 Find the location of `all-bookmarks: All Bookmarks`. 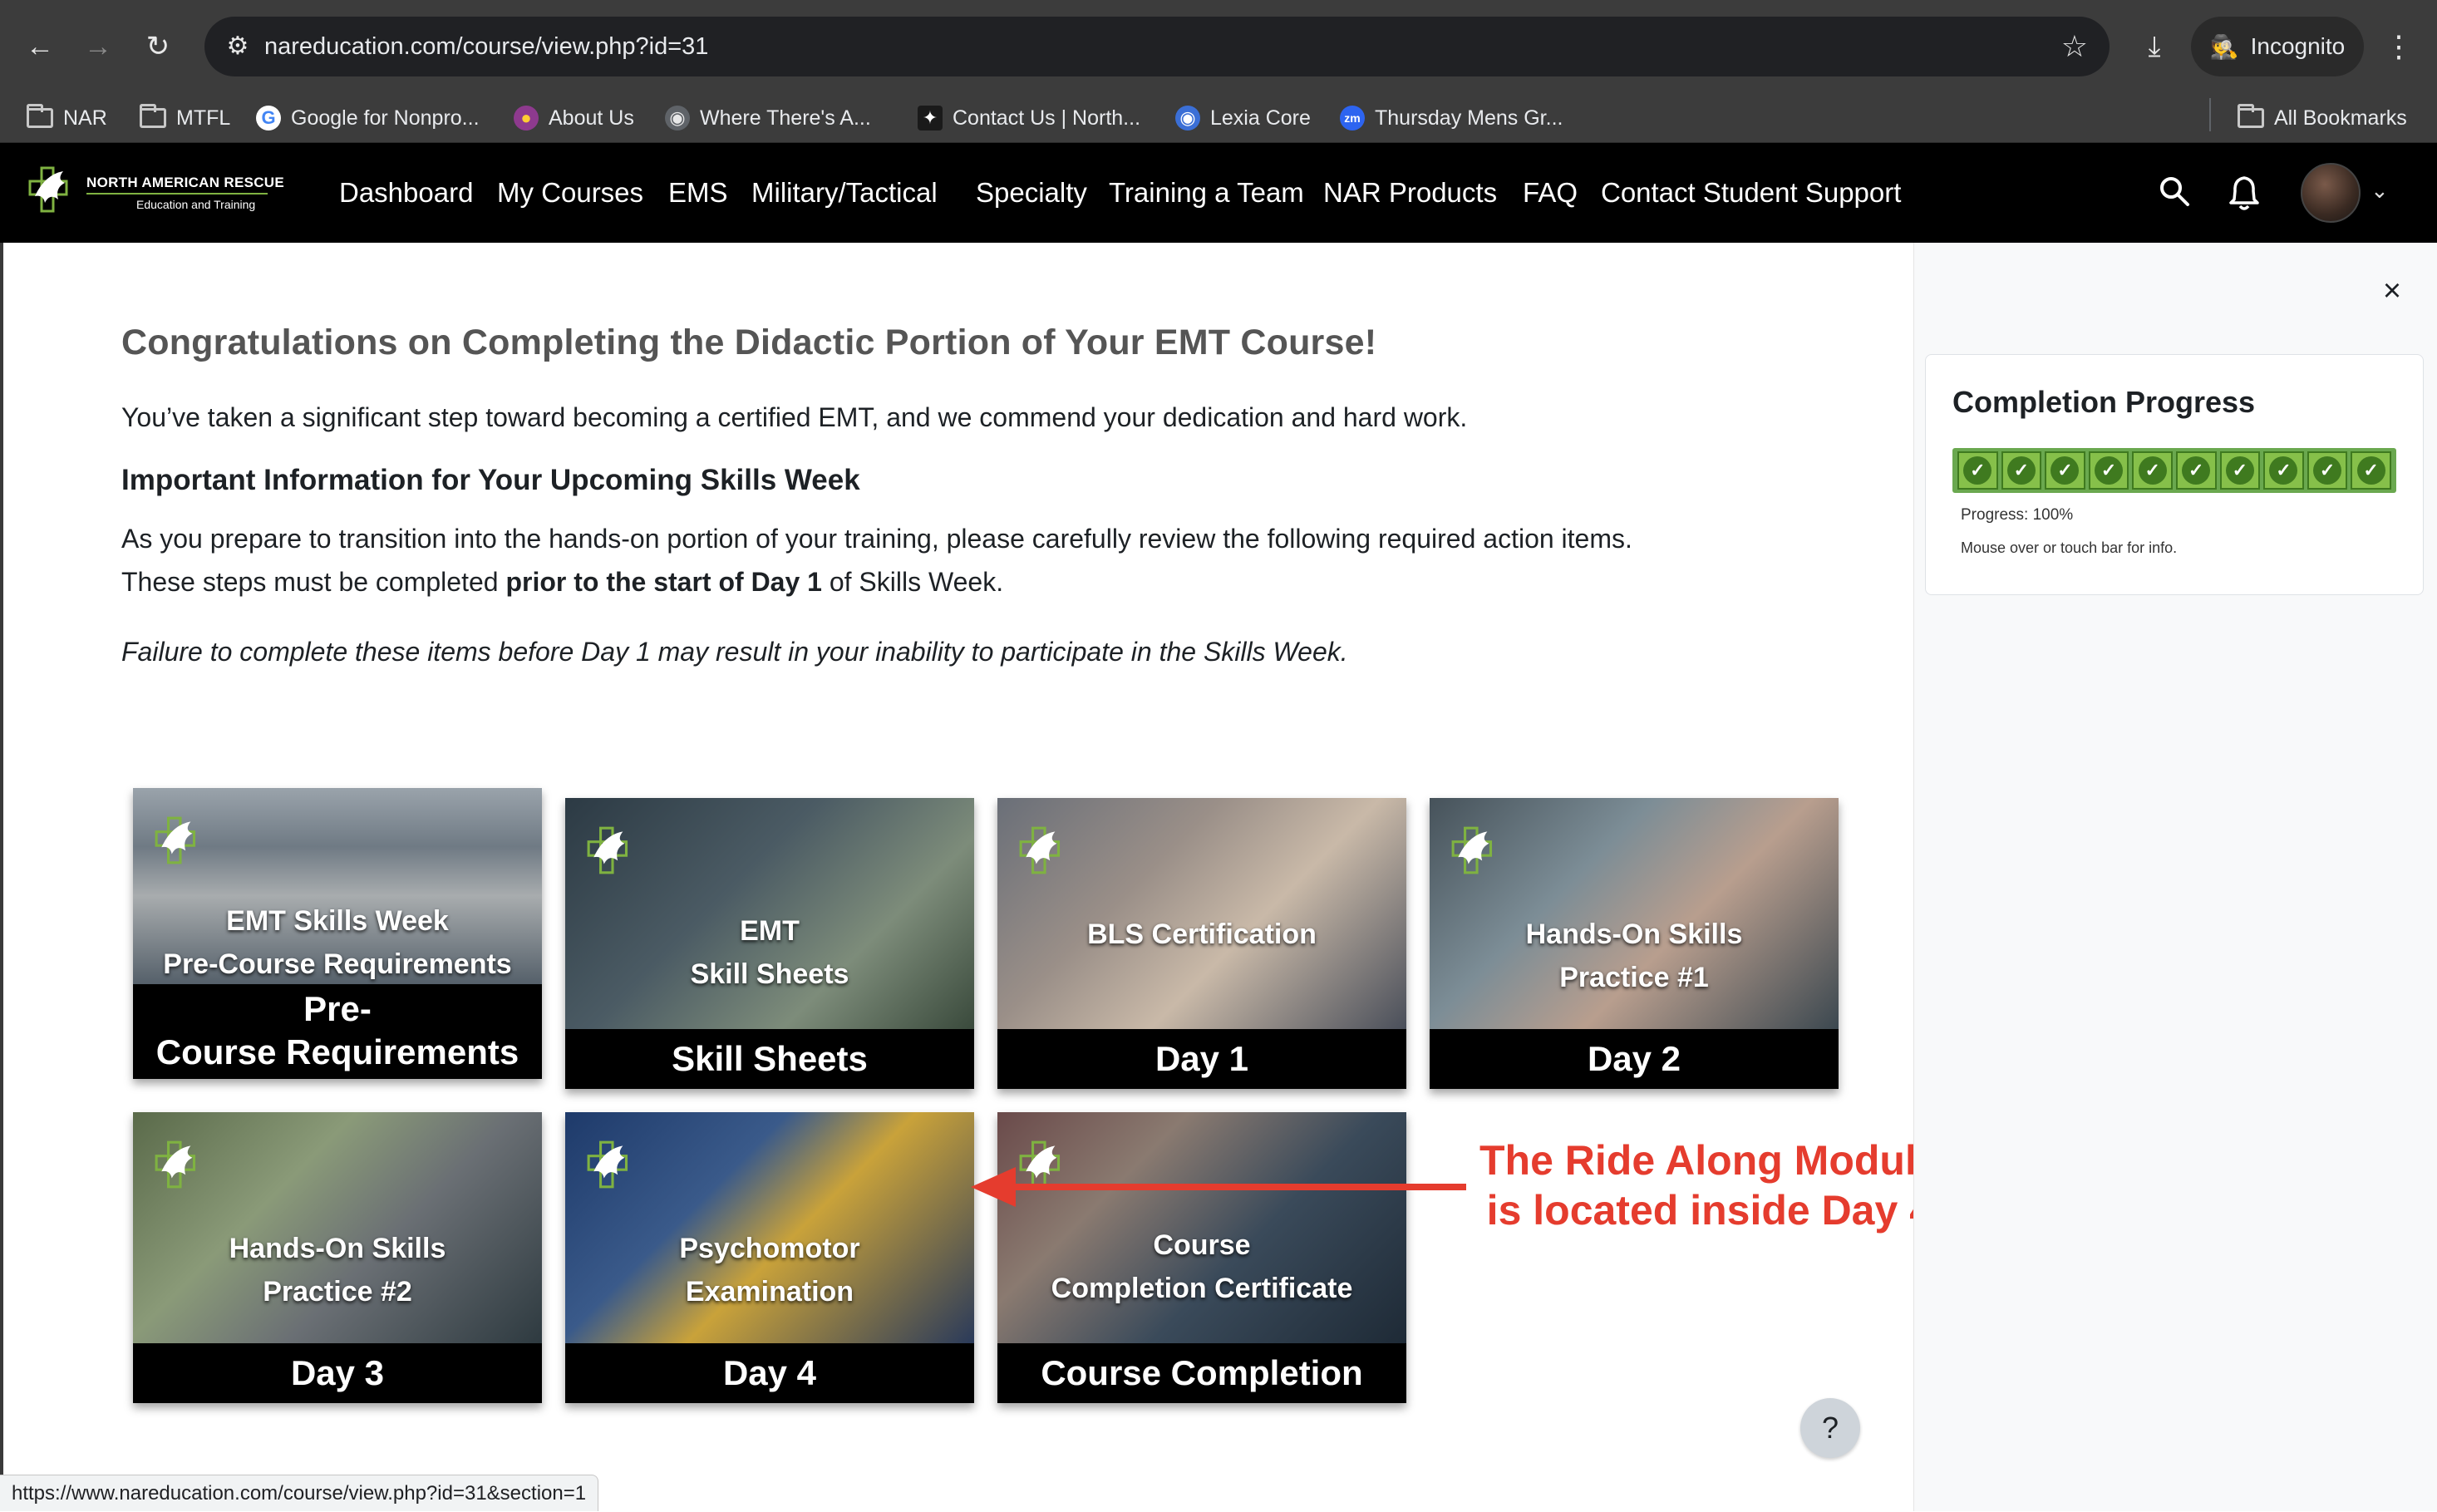

all-bookmarks: All Bookmarks is located at coordinates (2322, 118).